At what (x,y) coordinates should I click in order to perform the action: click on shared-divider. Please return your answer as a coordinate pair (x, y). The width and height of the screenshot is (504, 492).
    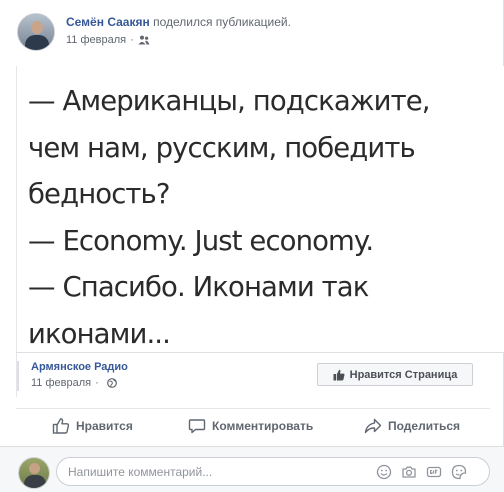
    Looking at the image, I should click on (18, 376).